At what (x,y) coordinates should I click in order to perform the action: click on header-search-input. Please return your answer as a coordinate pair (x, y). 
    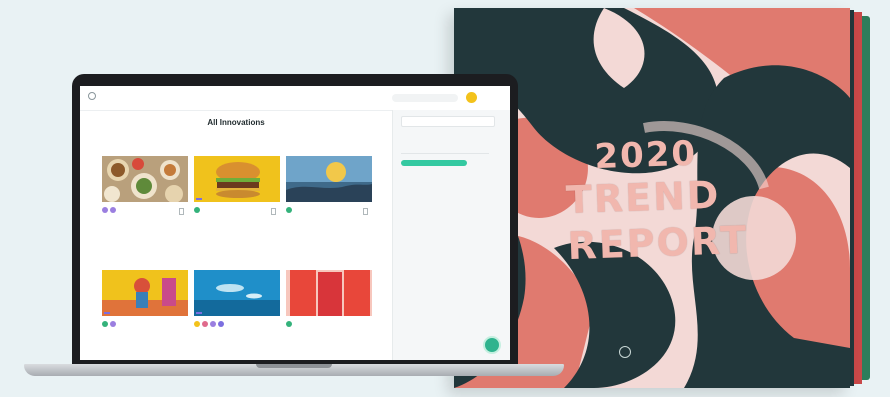
    Looking at the image, I should click on (425, 98).